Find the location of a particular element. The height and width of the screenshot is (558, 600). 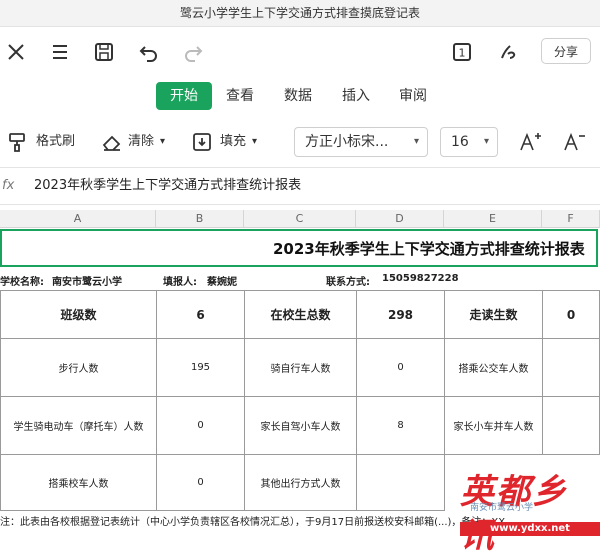

class-count-label: 班级数 is located at coordinates (78, 314).